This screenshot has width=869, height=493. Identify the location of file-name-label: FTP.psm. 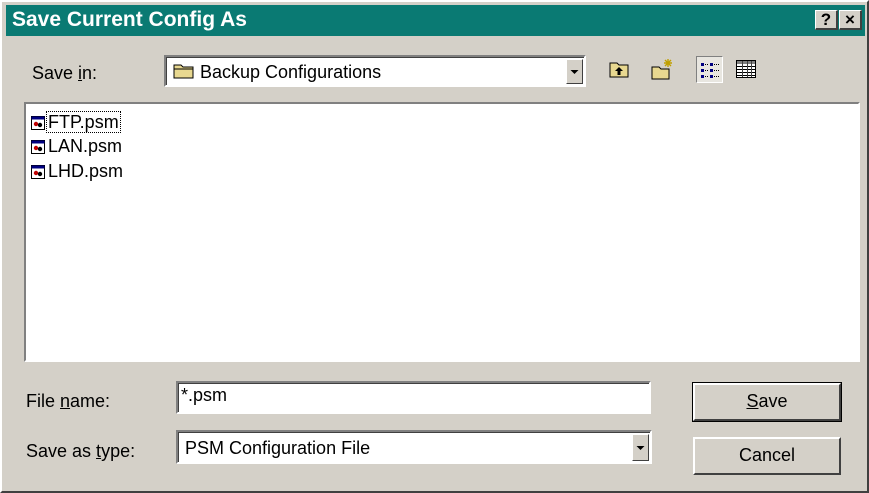
(83, 122).